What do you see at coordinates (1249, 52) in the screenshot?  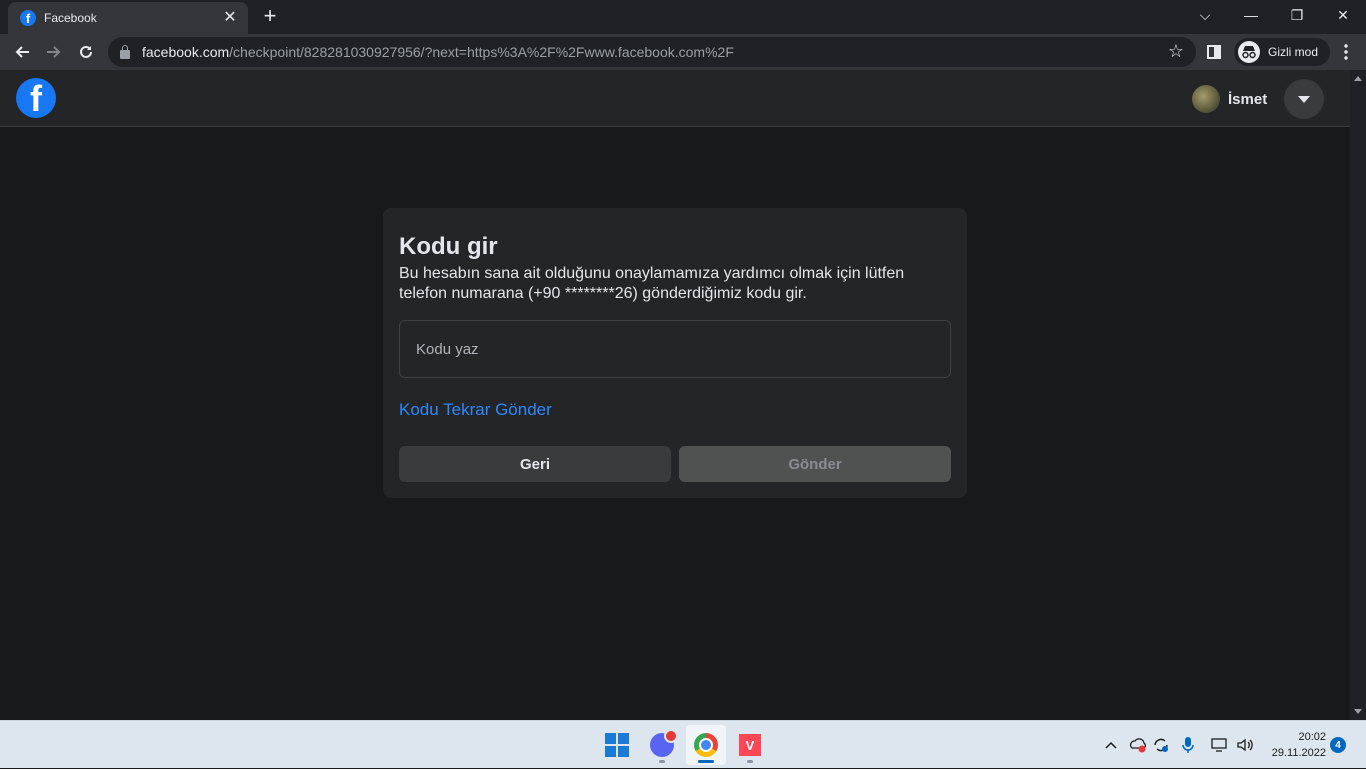 I see `incognito-icon` at bounding box center [1249, 52].